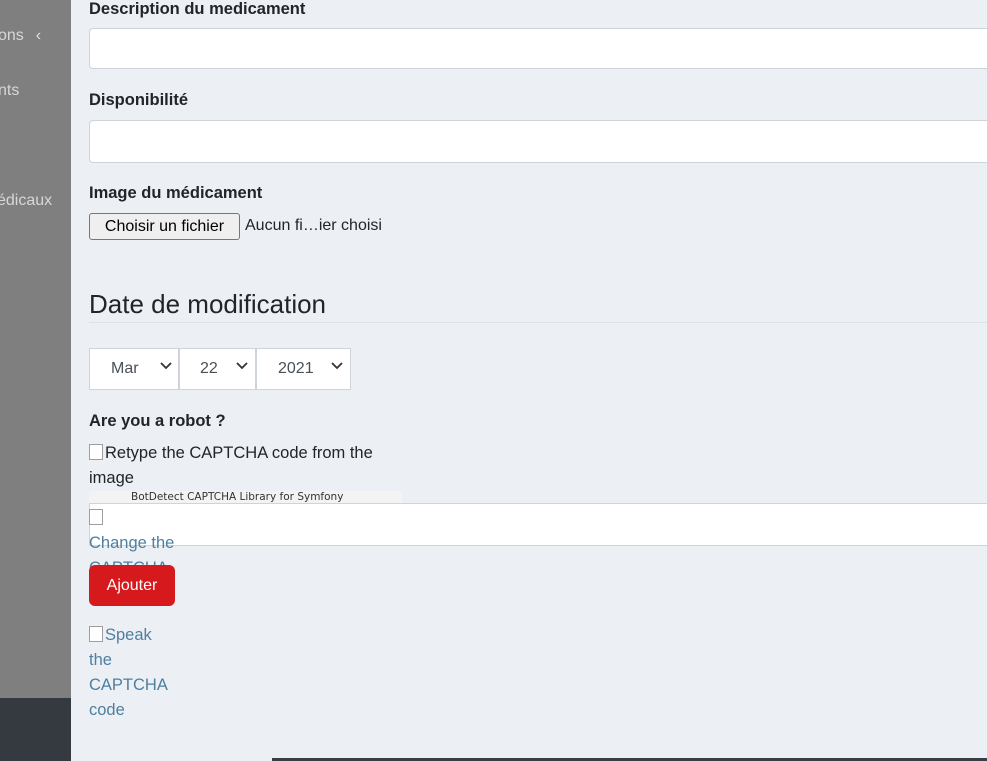  What do you see at coordinates (538, 322) in the screenshot?
I see `section-divider` at bounding box center [538, 322].